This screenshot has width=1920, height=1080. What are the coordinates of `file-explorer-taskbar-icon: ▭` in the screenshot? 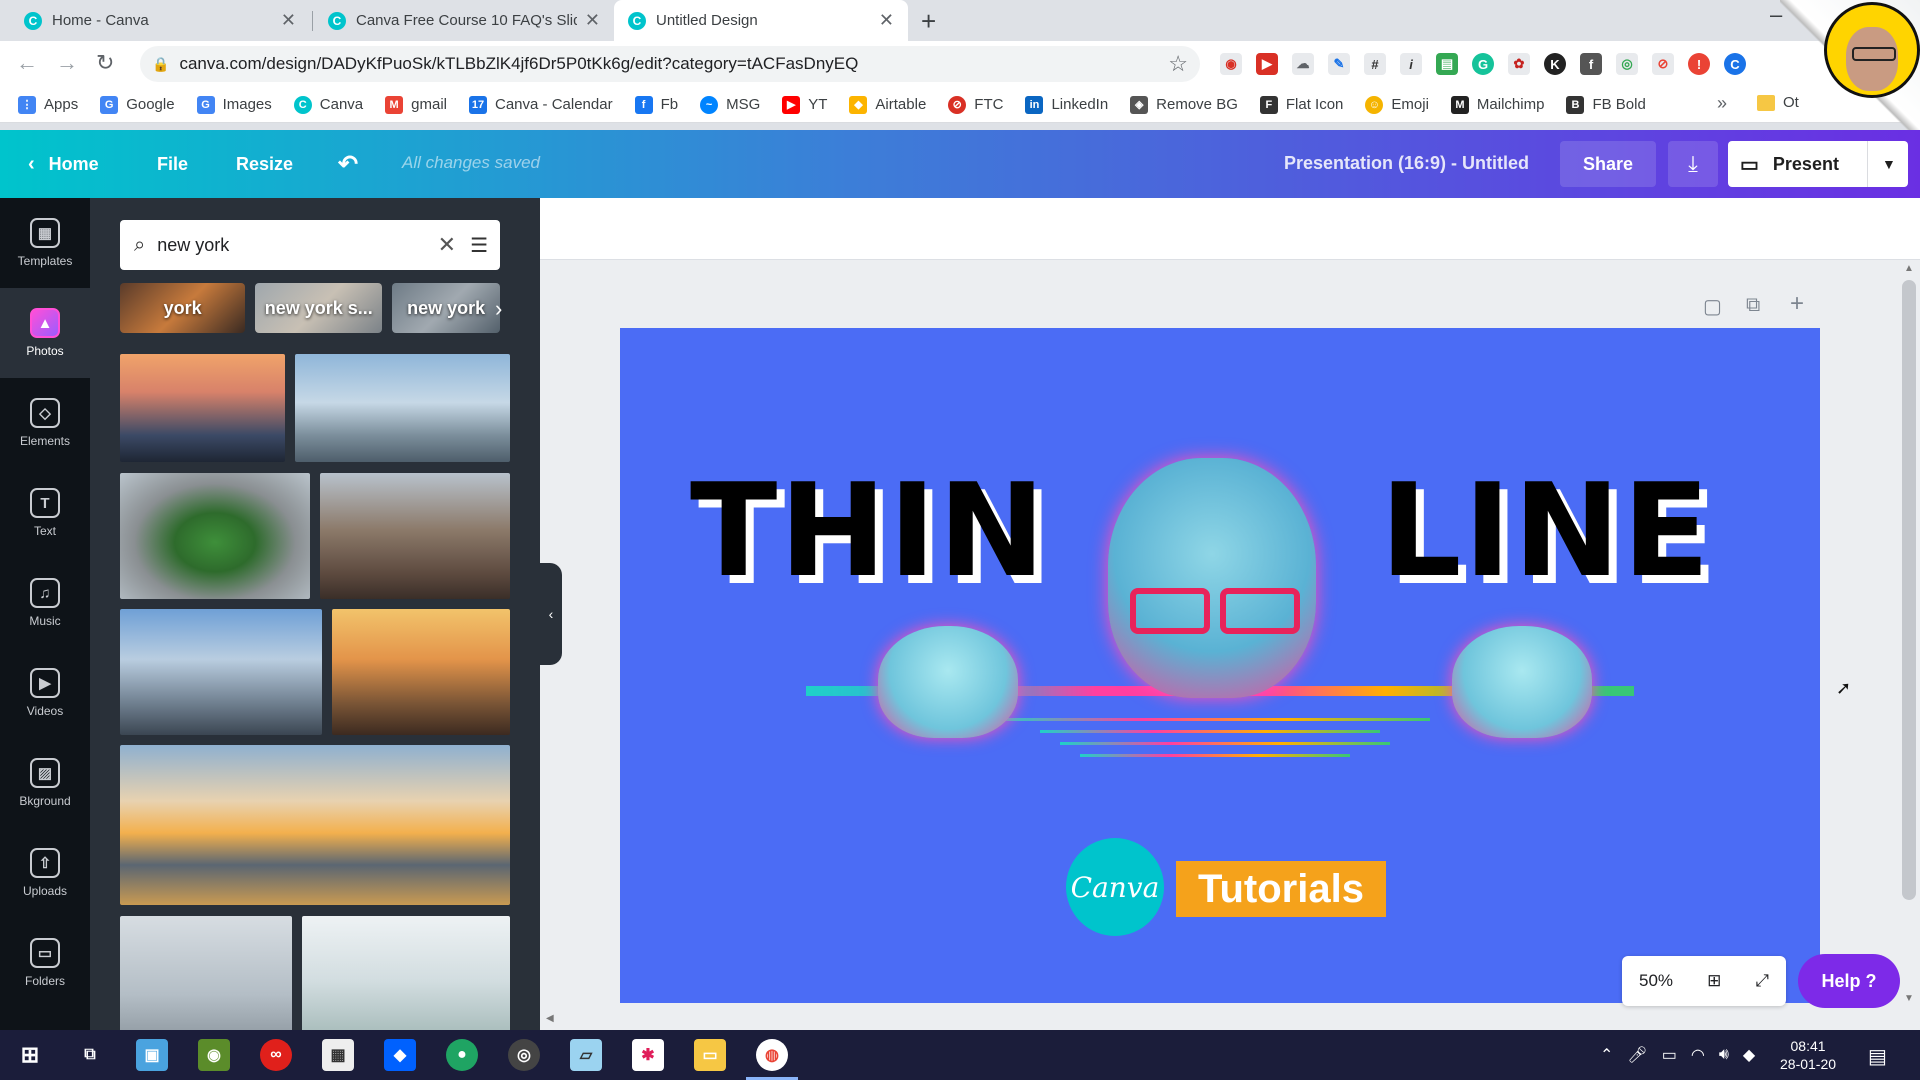 It's located at (710, 1055).